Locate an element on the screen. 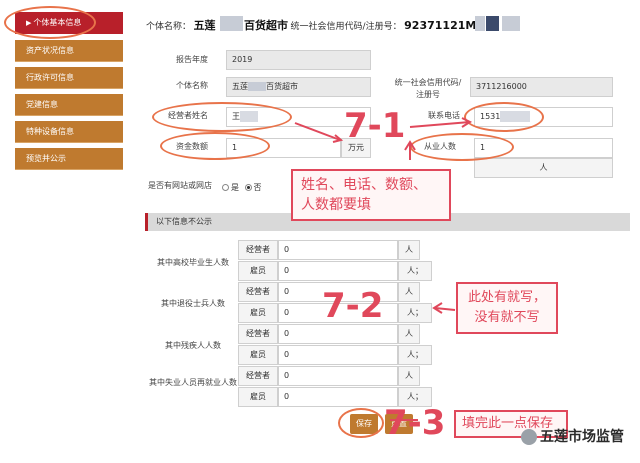 Image resolution: width=640 pixels, height=463 pixels. step-1-callout: 姓名、电话、数额、 人数都要填 is located at coordinates (371, 195).